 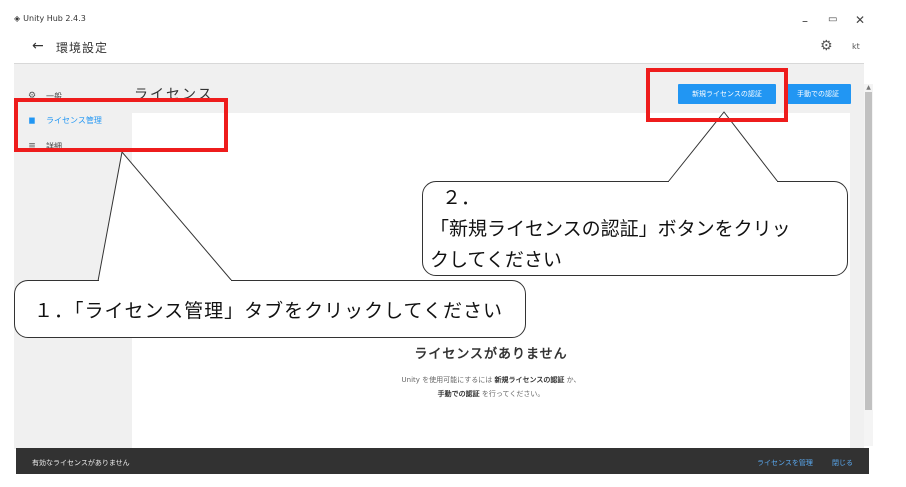 What do you see at coordinates (610, 229) in the screenshot?
I see `callout-2-text-line-1: 「新規ライセンスの認証」ボタンをクリッ` at bounding box center [610, 229].